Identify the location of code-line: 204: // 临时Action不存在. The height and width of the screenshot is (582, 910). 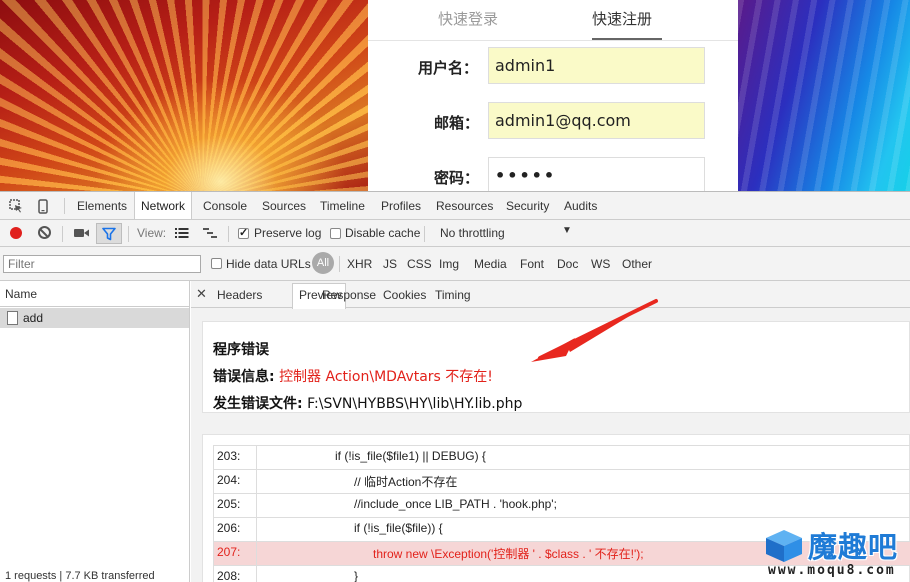
(561, 481).